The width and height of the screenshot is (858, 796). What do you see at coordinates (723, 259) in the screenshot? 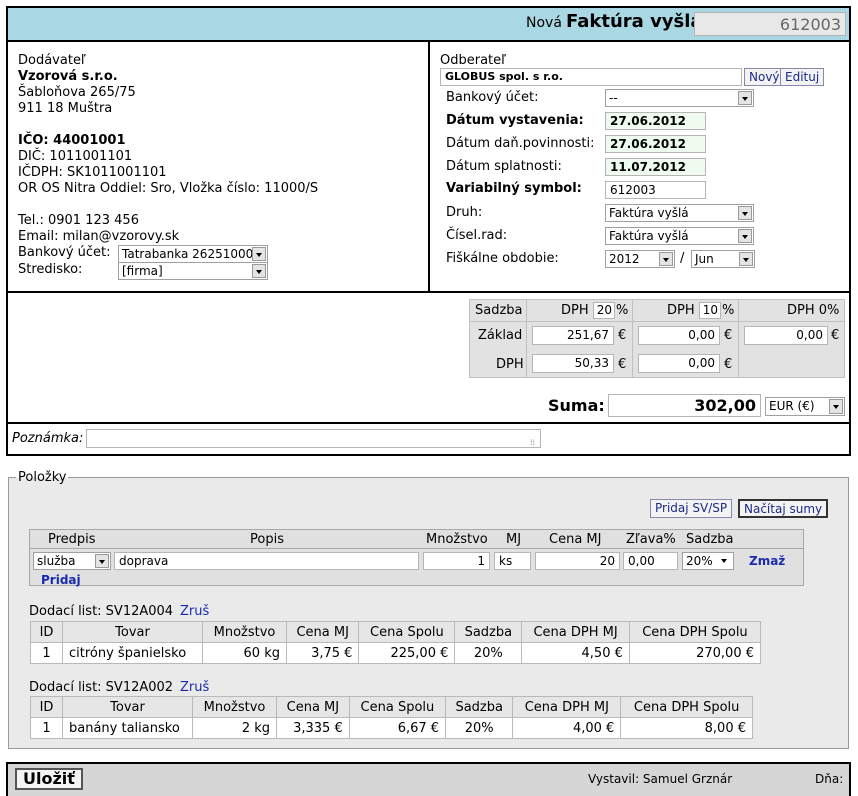
I see `fiscal-month-select: Jun` at bounding box center [723, 259].